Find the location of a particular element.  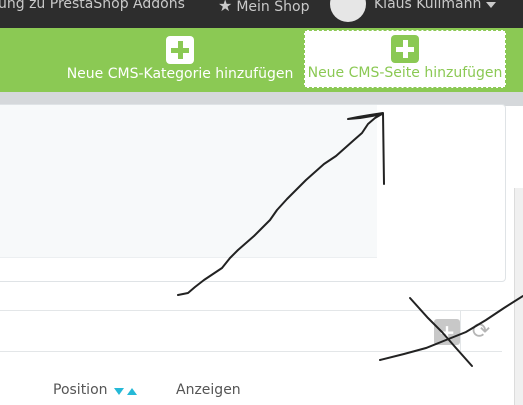

scrollbar is located at coordinates (518, 296).